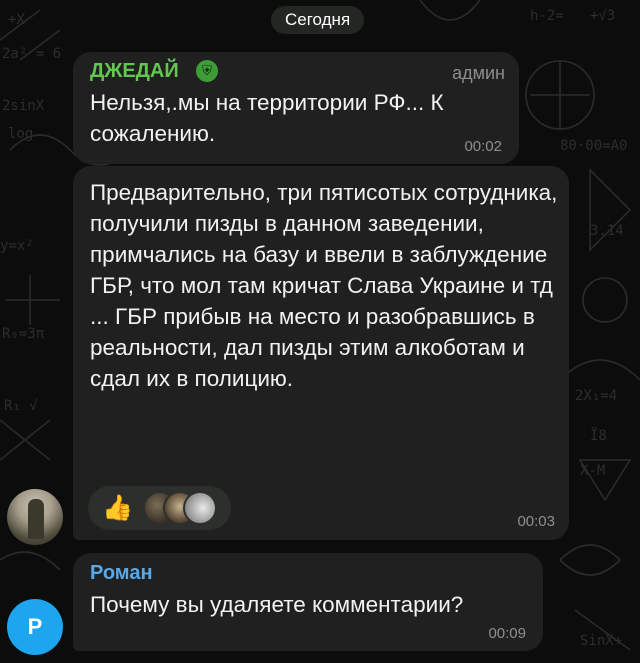 The image size is (640, 663). I want to click on svg-text: y=x², so click(17, 246).